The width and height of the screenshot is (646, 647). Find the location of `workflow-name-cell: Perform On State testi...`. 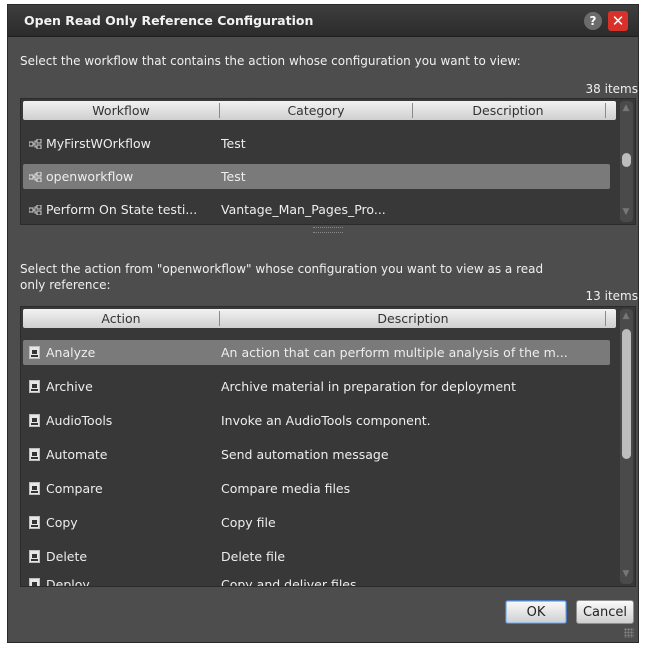

workflow-name-cell: Perform On State testi... is located at coordinates (122, 209).